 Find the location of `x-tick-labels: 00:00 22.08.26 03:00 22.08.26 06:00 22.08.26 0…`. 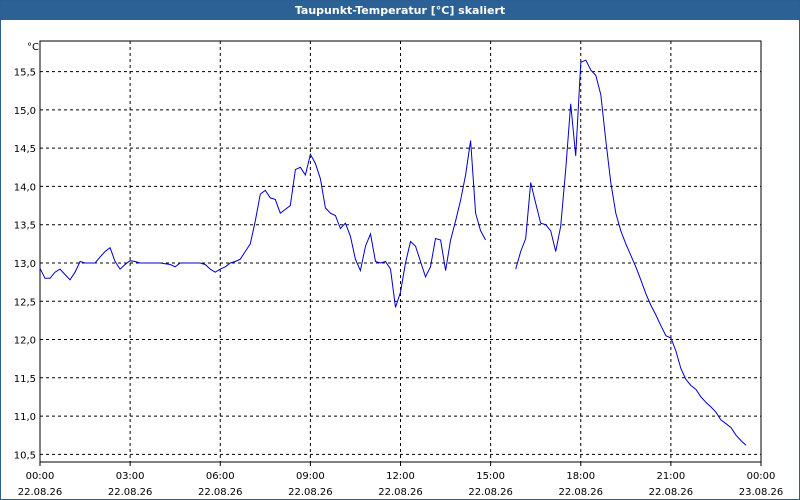

x-tick-labels: 00:00 22.08.26 03:00 22.08.26 06:00 22.08.26 0… is located at coordinates (401, 484).